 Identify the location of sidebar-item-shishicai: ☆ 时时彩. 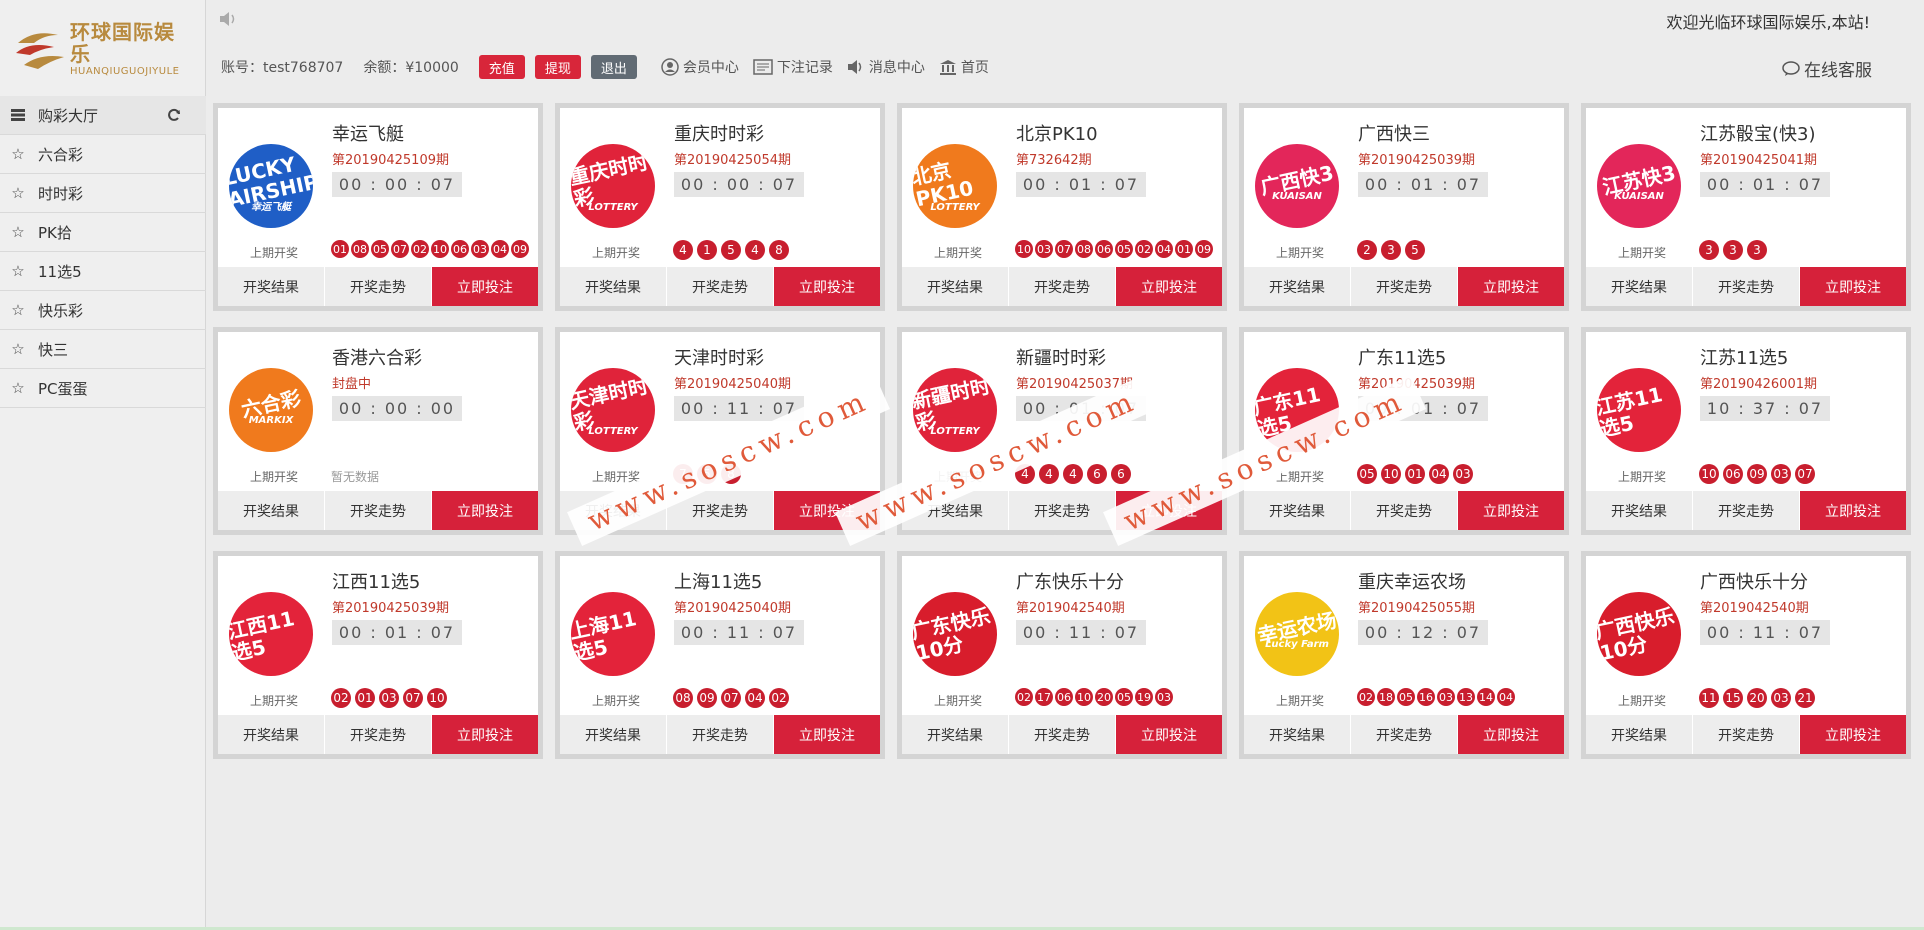
(103, 193).